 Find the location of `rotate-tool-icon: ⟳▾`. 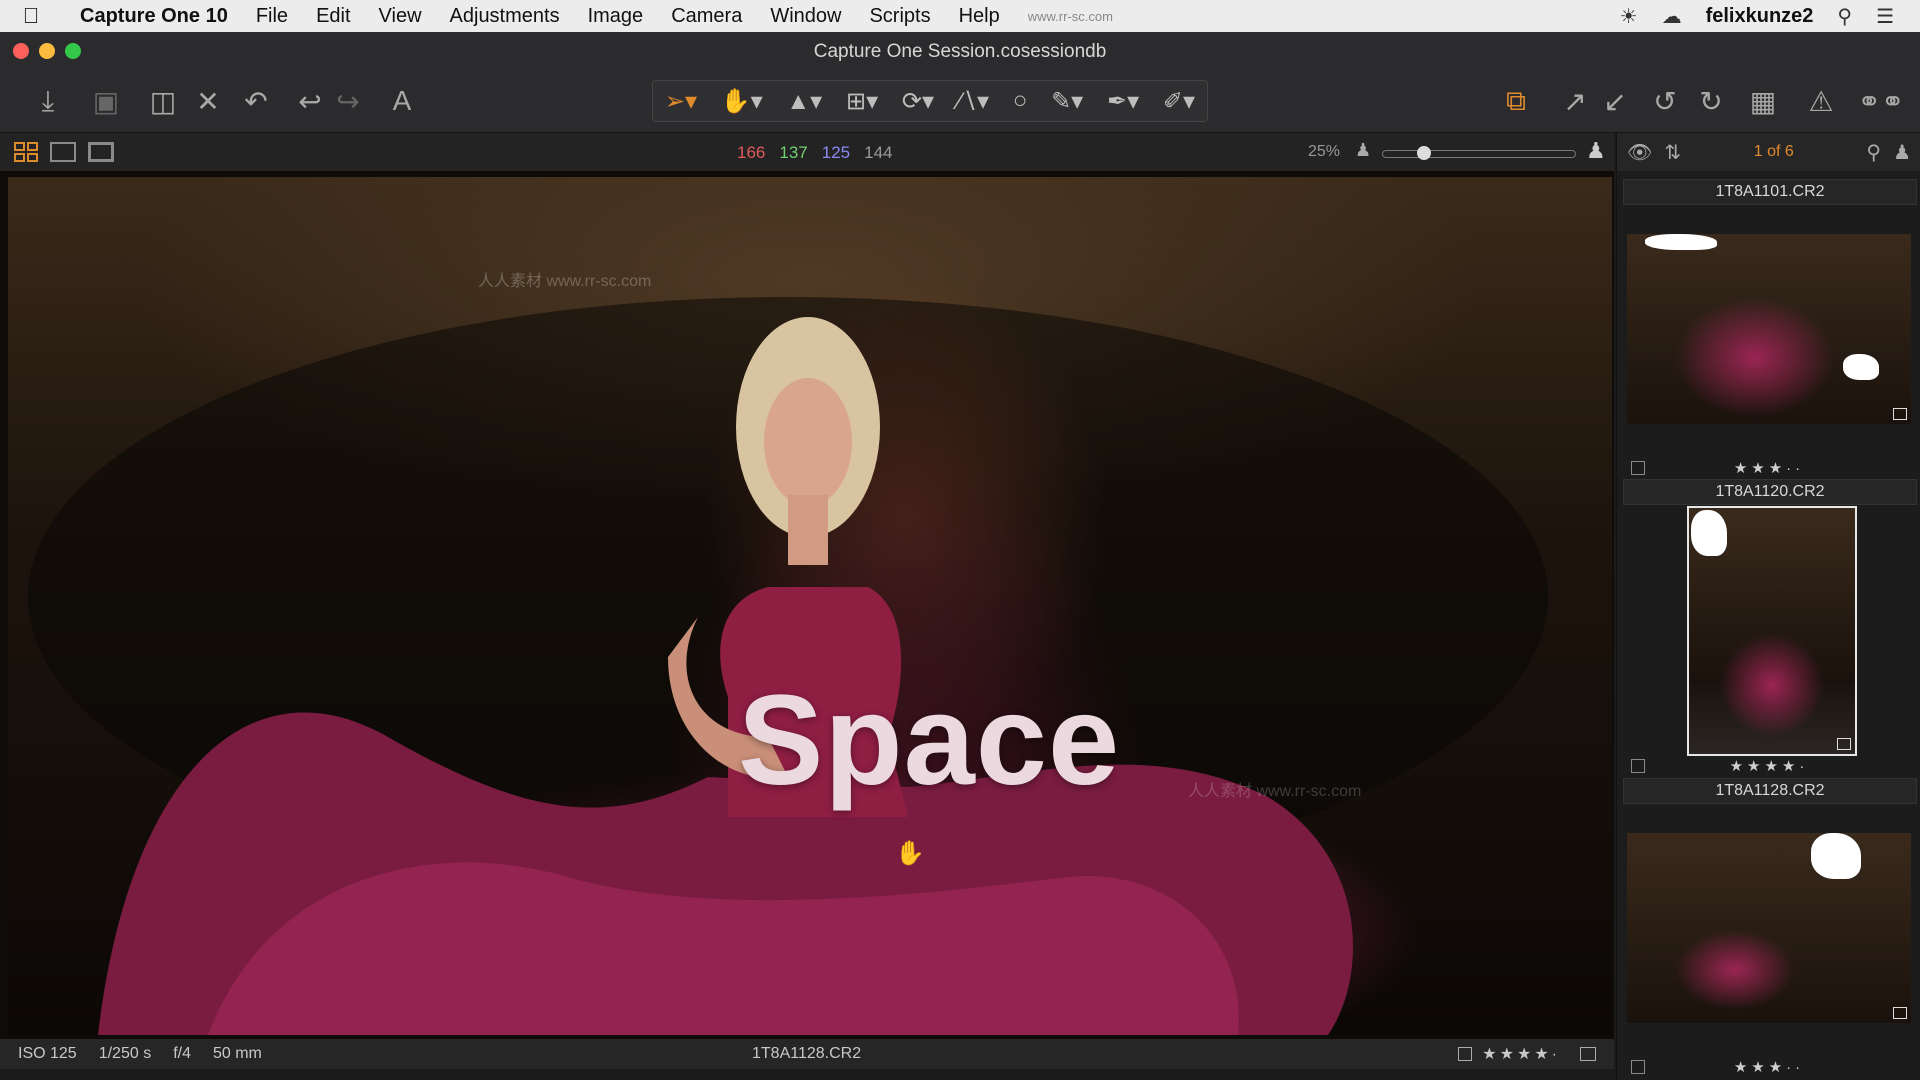

rotate-tool-icon: ⟳▾ is located at coordinates (918, 101).